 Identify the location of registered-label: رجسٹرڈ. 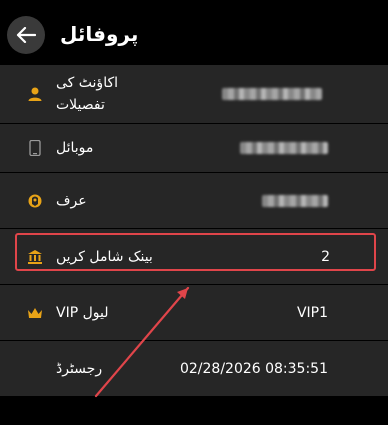
(79, 368).